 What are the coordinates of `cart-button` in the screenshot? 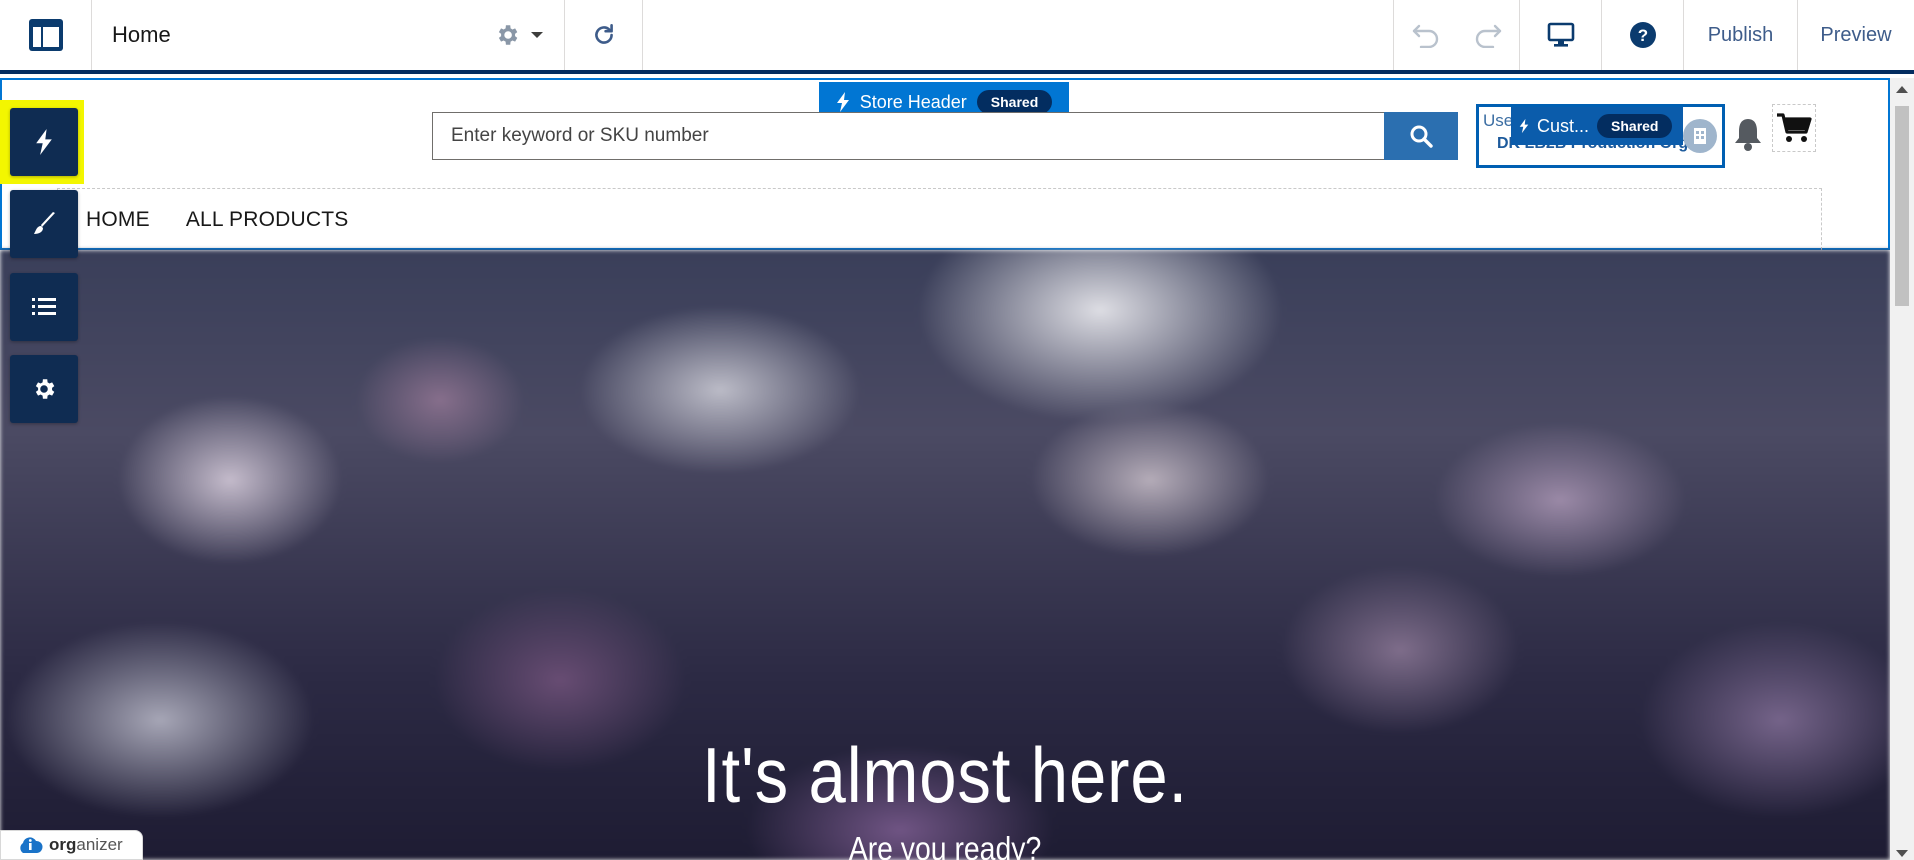 It's located at (1794, 128).